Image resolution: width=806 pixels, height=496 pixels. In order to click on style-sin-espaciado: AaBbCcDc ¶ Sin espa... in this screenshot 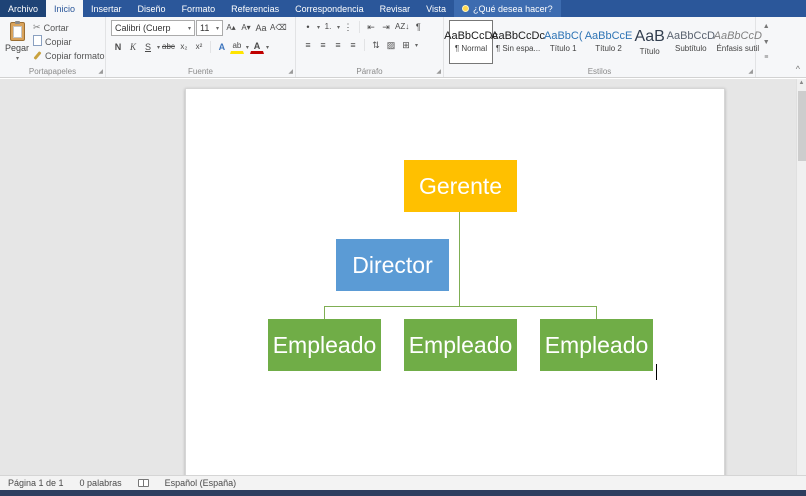, I will do `click(518, 42)`.